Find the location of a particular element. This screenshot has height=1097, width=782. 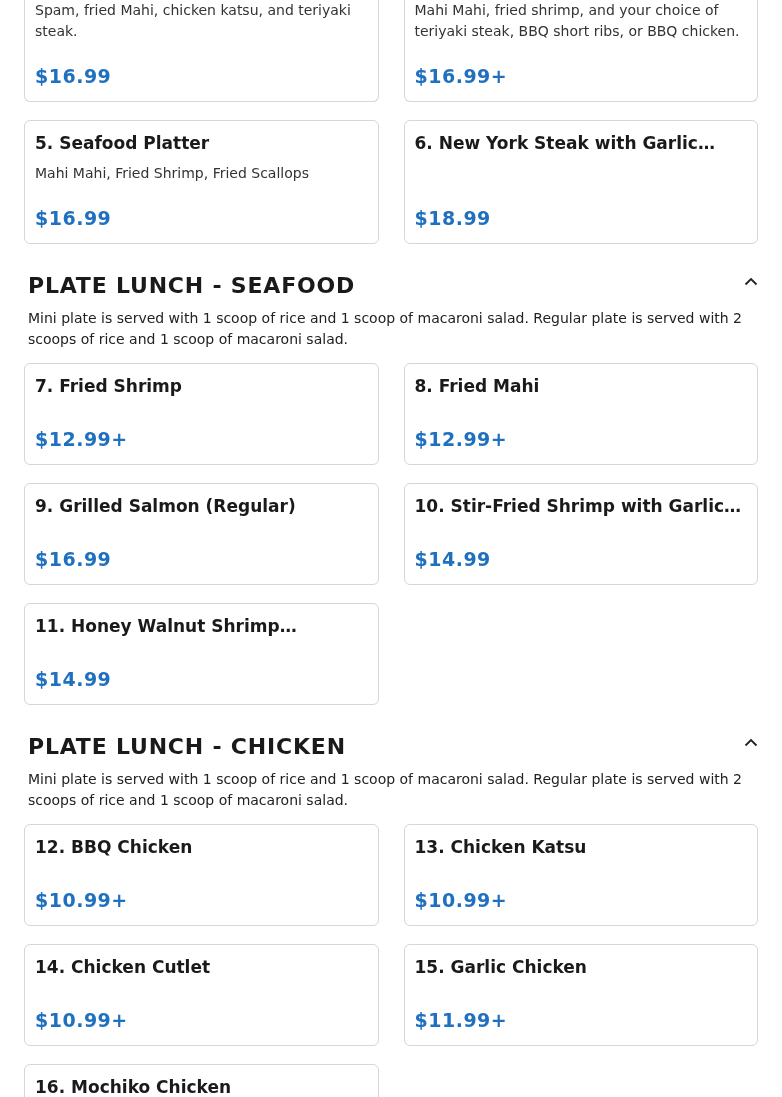

item-description: Mahi Mahi, Fried Shrimp, Fried Scallops is located at coordinates (172, 173).